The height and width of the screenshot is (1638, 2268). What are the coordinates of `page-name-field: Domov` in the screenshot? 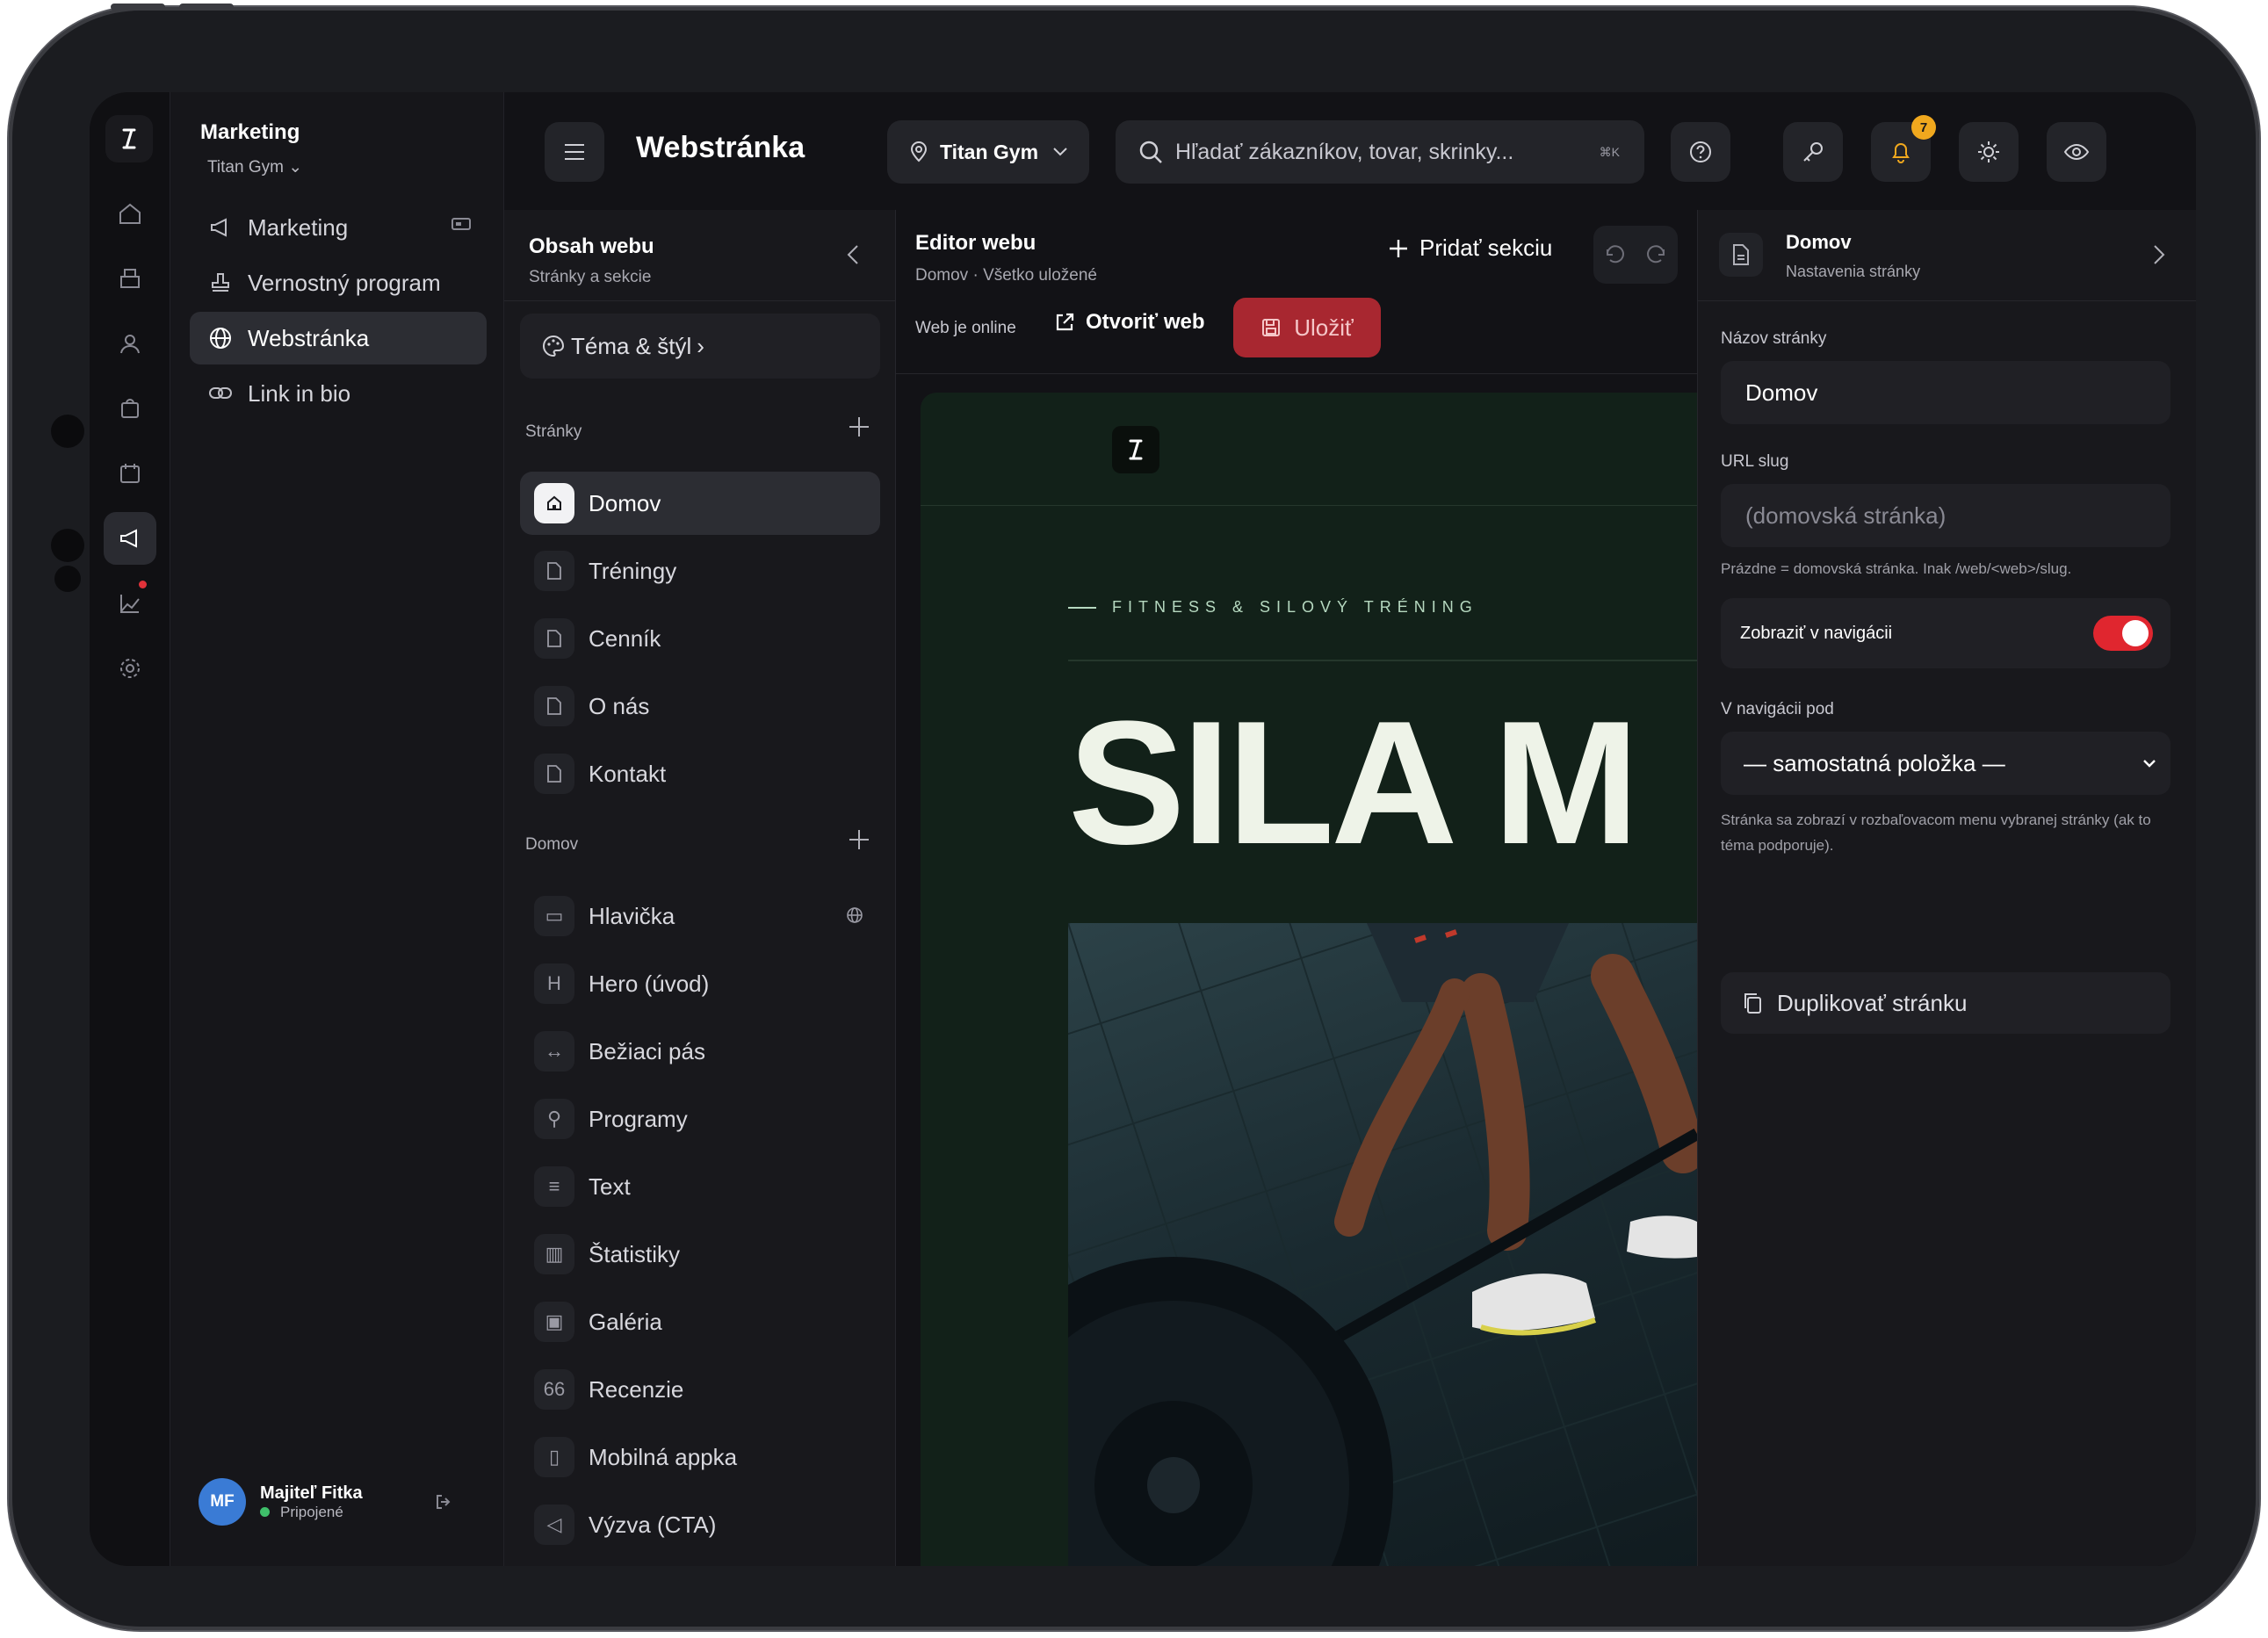 It's located at (1946, 392).